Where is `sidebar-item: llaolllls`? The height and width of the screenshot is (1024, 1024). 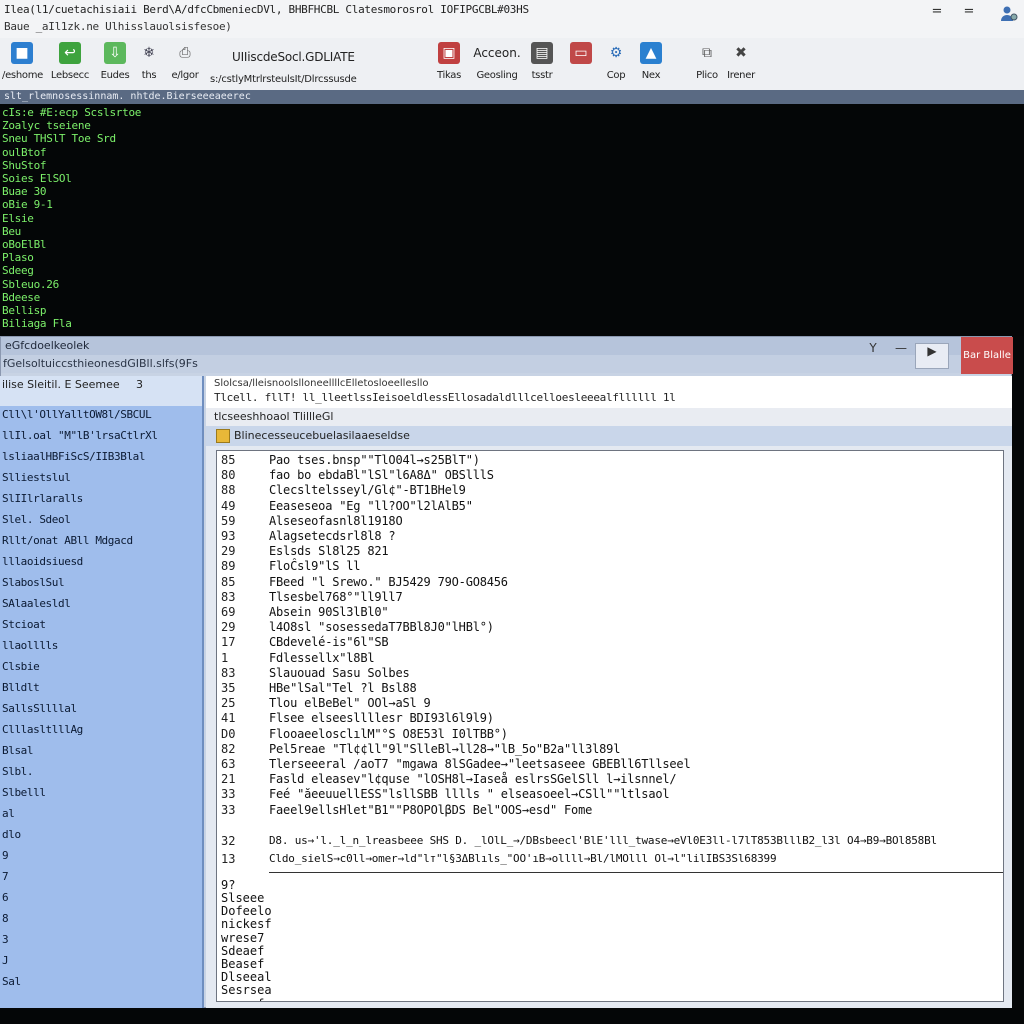
sidebar-item: llaolllls is located at coordinates (30, 645).